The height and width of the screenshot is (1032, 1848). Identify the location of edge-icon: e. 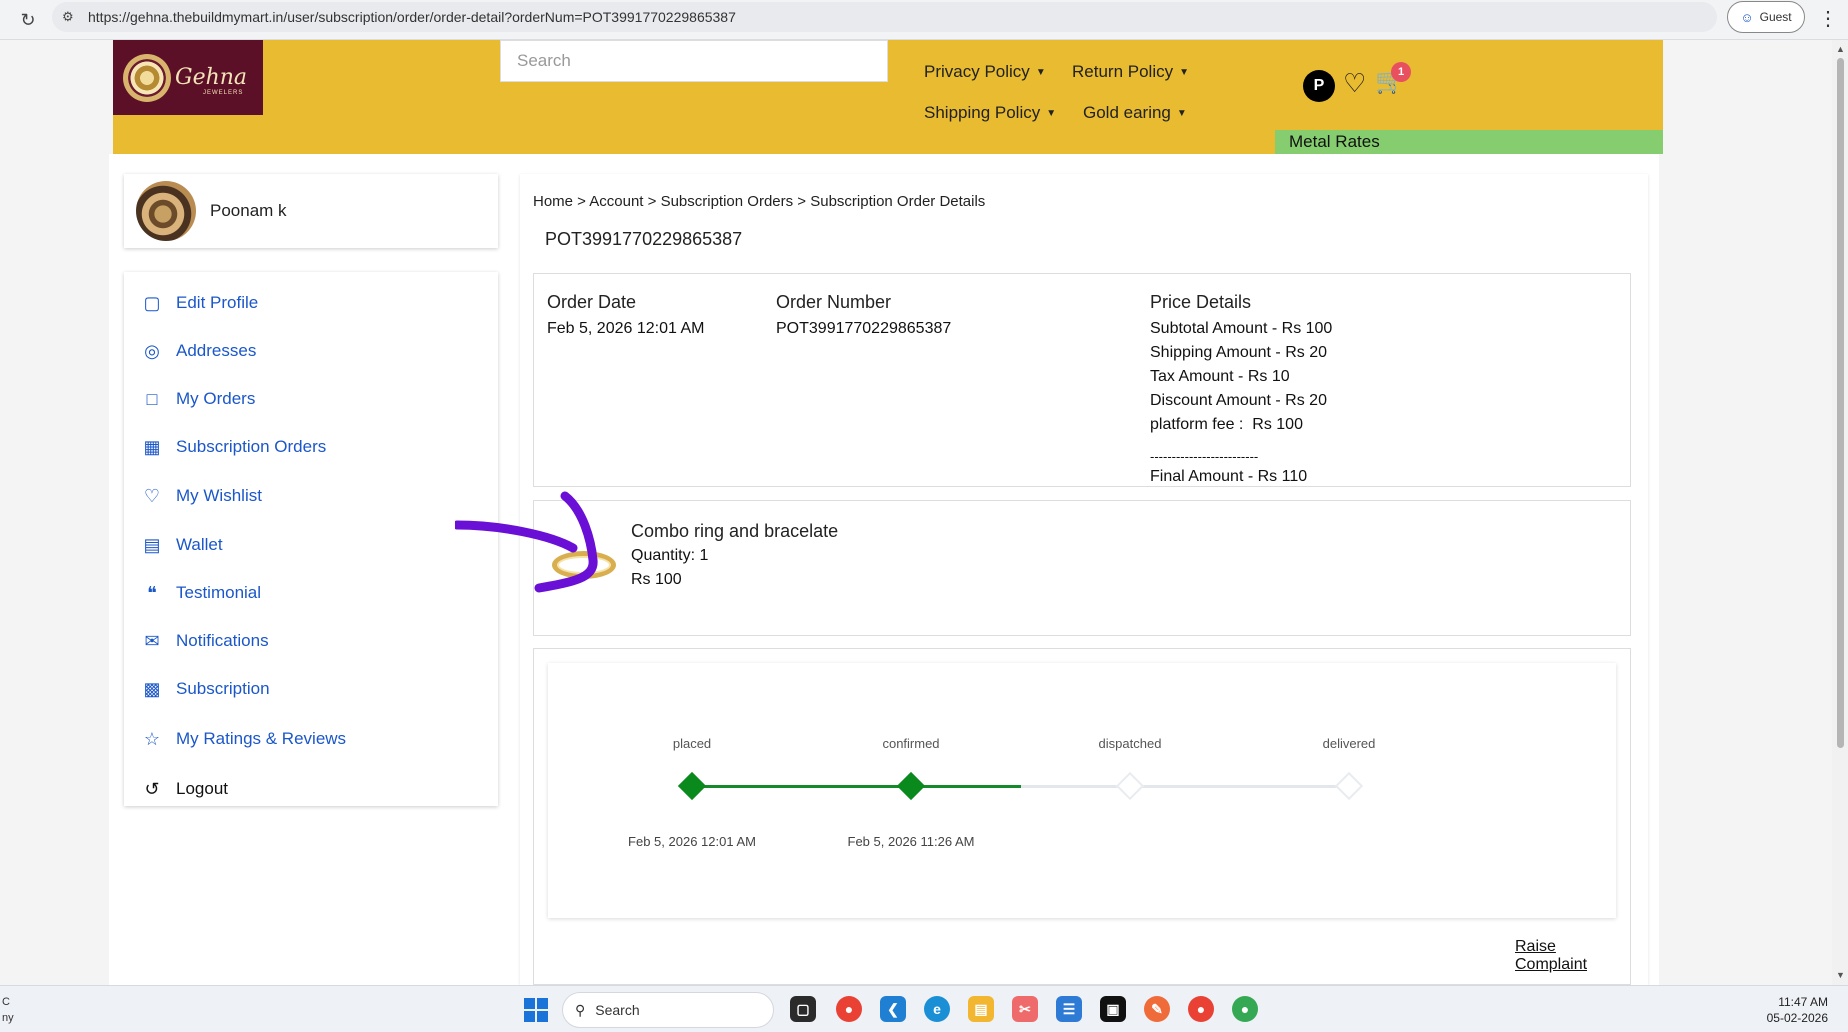
(937, 1009).